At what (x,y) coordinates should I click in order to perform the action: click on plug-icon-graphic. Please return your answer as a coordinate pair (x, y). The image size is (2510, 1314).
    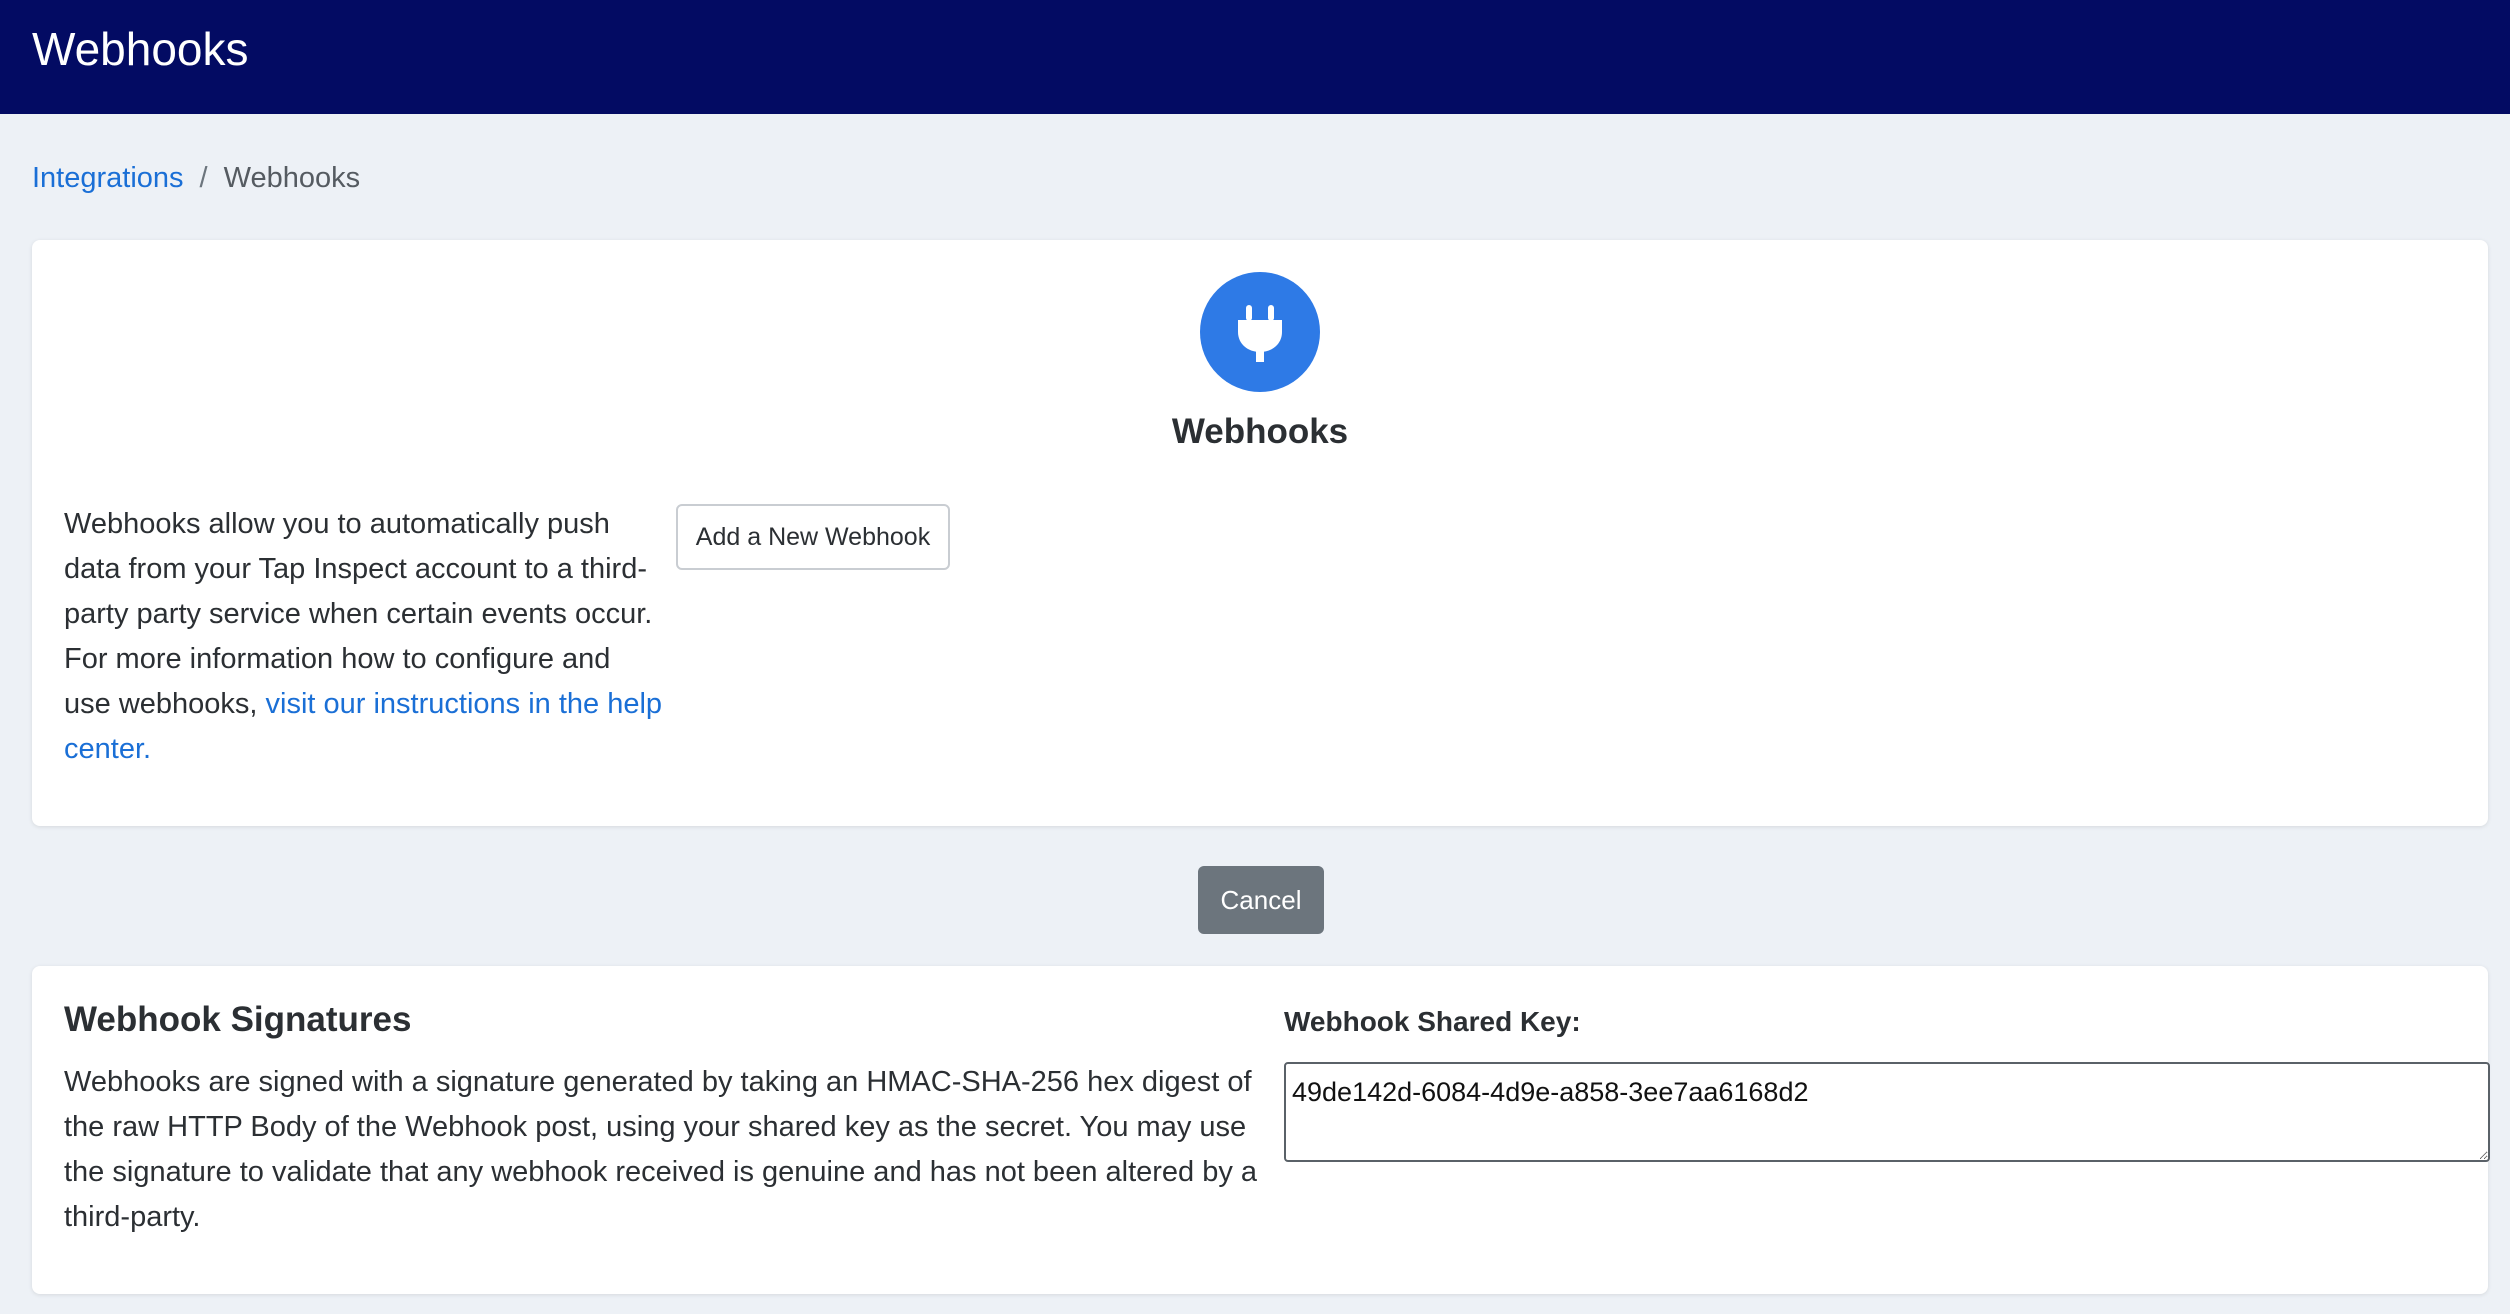
    Looking at the image, I should click on (1260, 333).